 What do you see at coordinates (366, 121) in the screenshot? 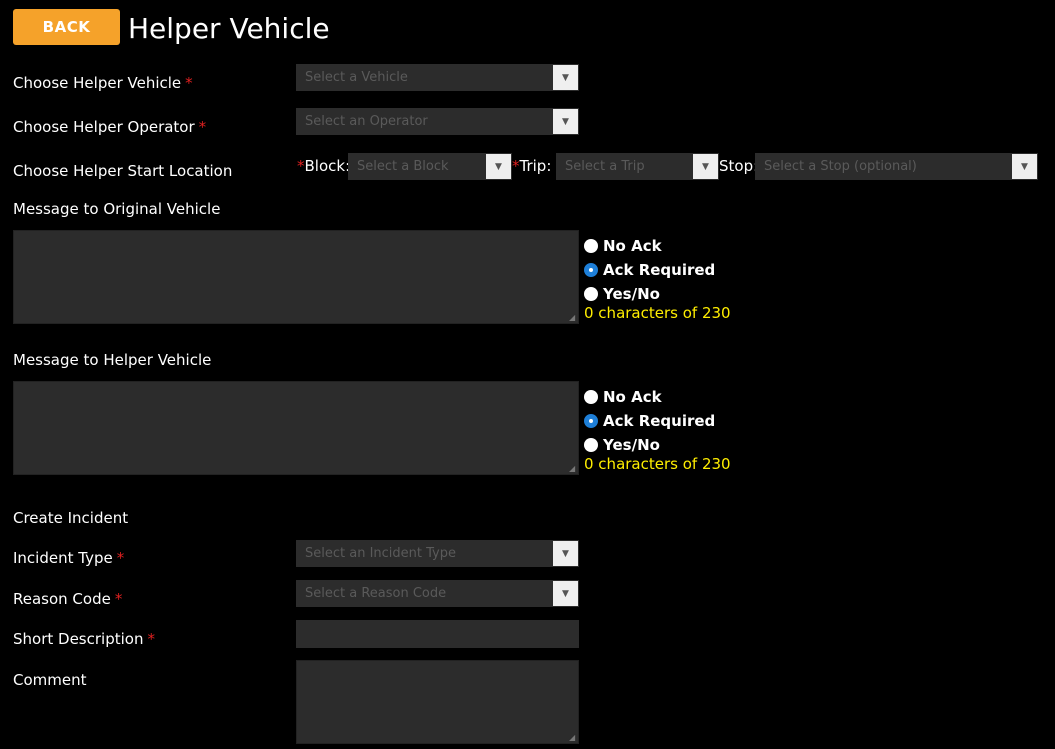
I see `helper-operator-placeholder: Select an Operator` at bounding box center [366, 121].